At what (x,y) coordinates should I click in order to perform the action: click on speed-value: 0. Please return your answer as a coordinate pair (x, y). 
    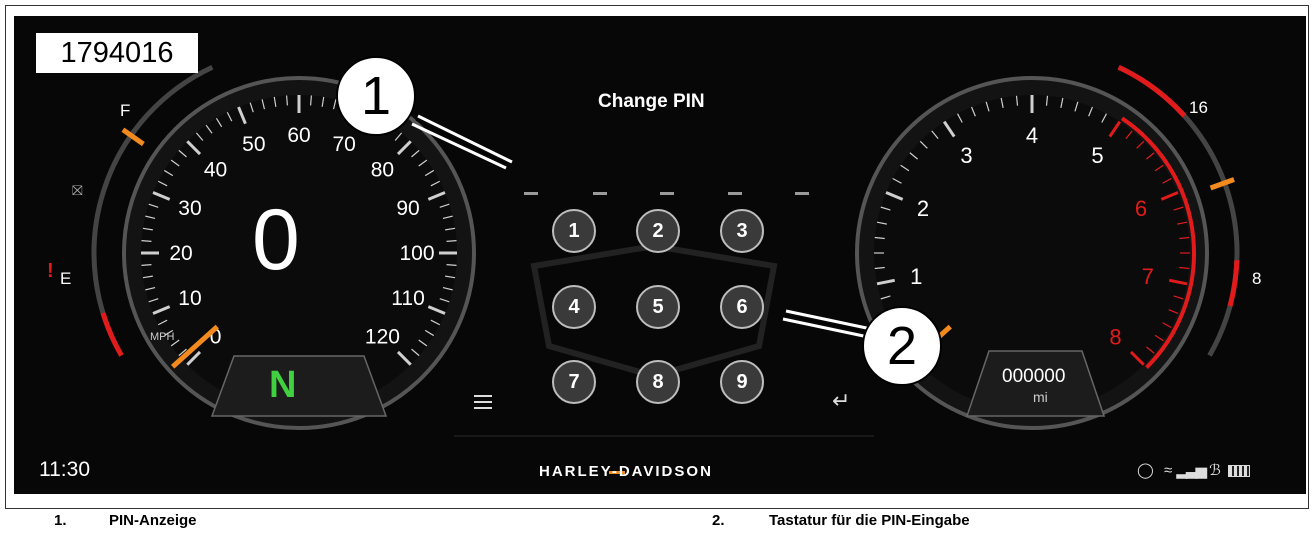
    Looking at the image, I should click on (276, 240).